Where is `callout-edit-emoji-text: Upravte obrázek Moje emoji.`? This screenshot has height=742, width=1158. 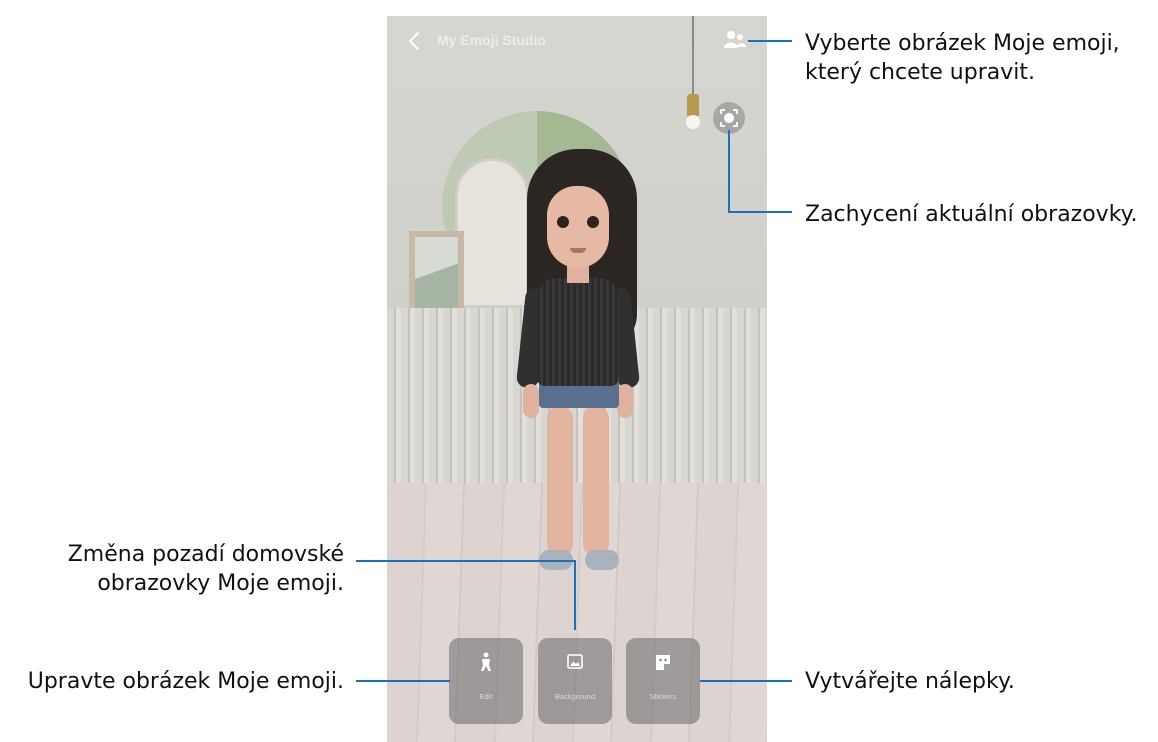
callout-edit-emoji-text: Upravte obrázek Moje emoji. is located at coordinates (185, 681).